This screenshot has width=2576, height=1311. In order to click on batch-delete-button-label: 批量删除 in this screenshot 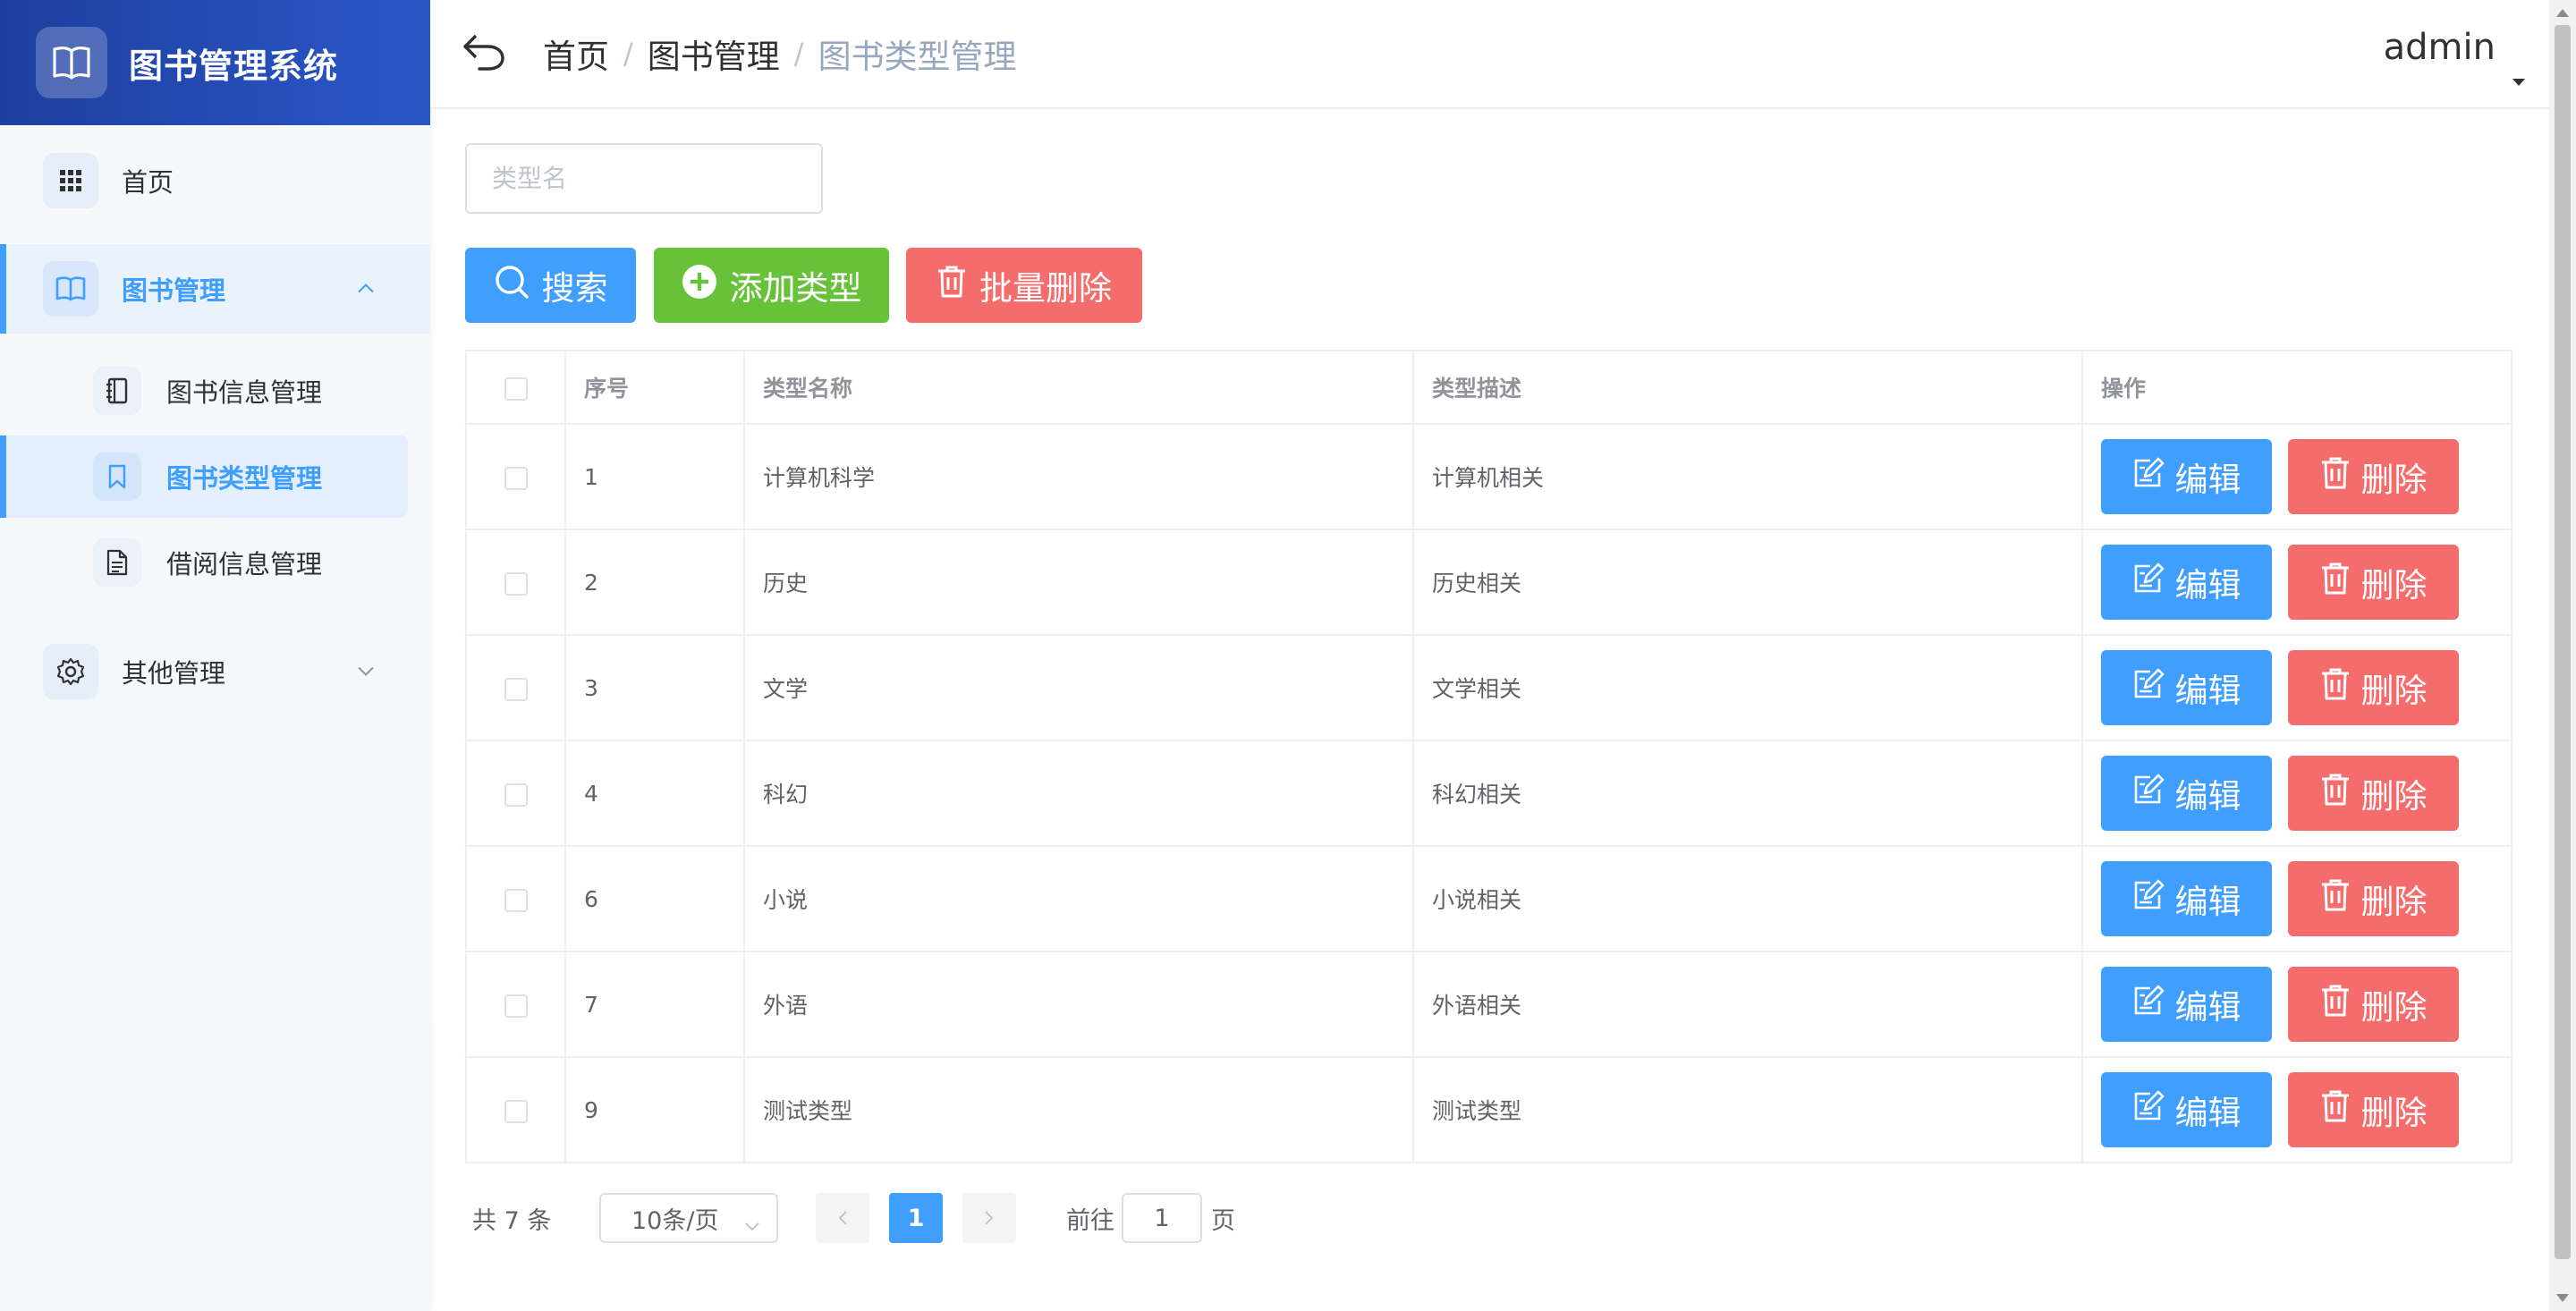, I will do `click(1045, 288)`.